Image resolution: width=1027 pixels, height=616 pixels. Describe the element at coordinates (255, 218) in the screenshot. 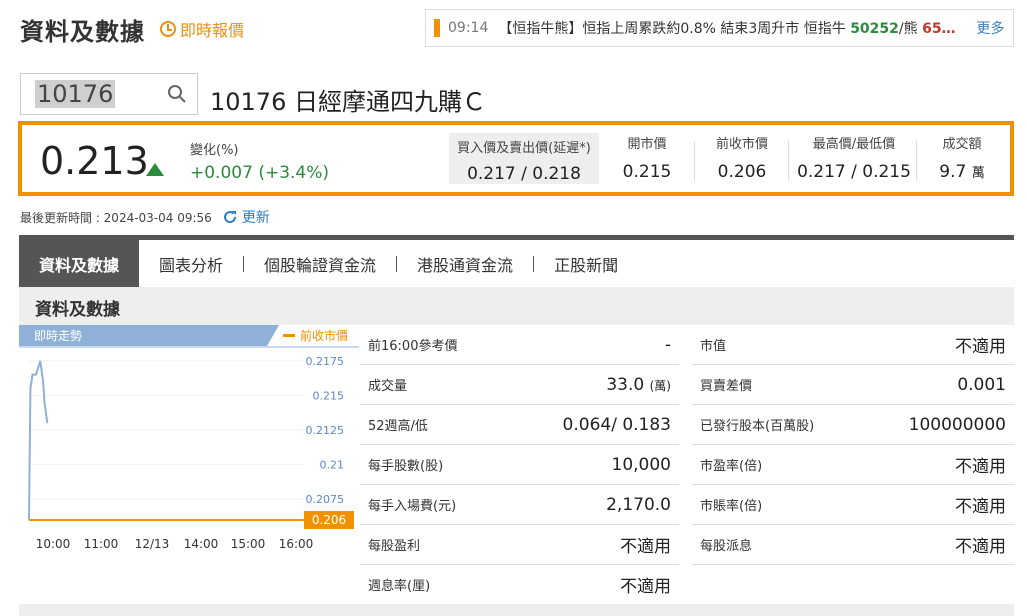

I see `refresh-label: 更新` at that location.